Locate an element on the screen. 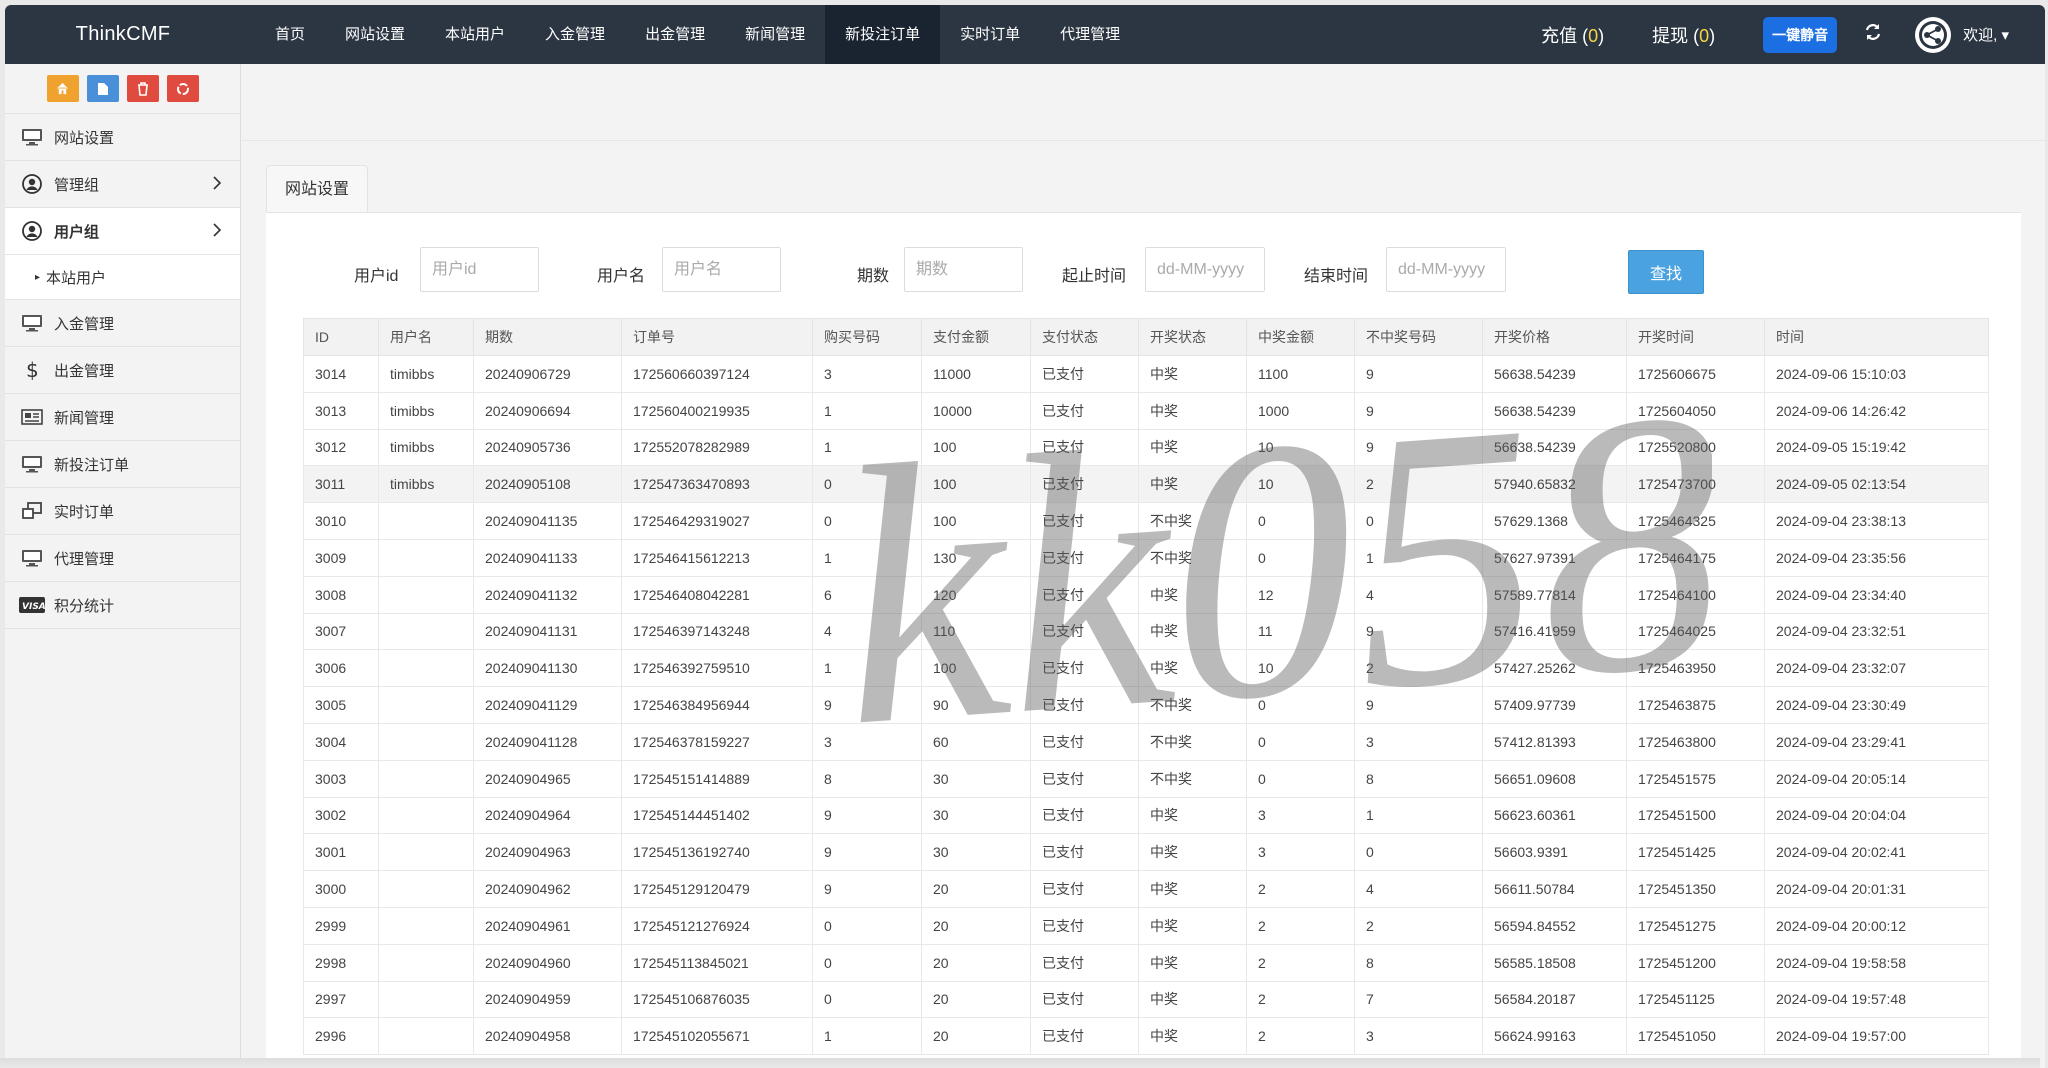 Image resolution: width=2048 pixels, height=1068 pixels. top-right-area: 充值 (0) 提现 (0) 一键静音 欢迎, ▾ is located at coordinates (1793, 34).